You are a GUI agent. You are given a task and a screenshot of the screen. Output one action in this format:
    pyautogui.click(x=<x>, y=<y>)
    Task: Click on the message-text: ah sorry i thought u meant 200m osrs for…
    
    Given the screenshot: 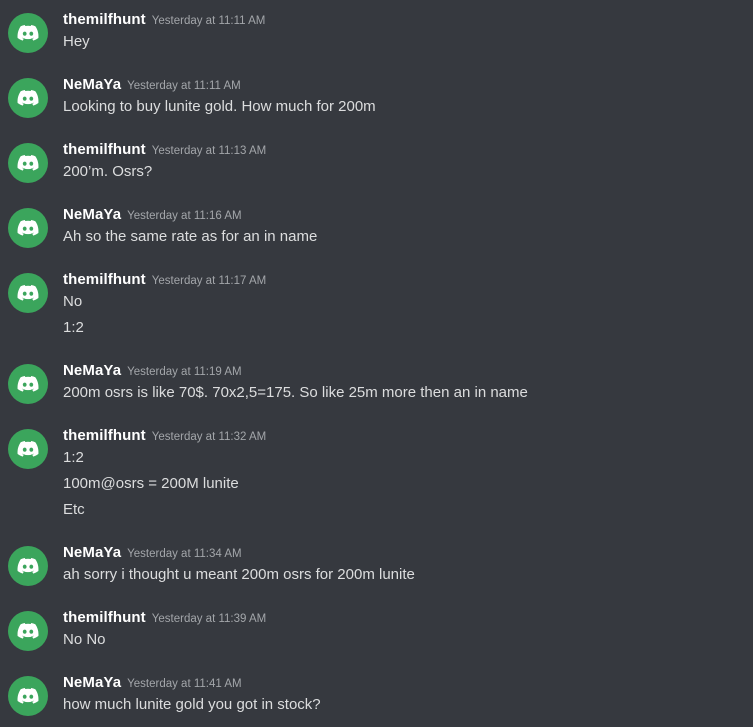 What is the action you would take?
    pyautogui.click(x=239, y=574)
    